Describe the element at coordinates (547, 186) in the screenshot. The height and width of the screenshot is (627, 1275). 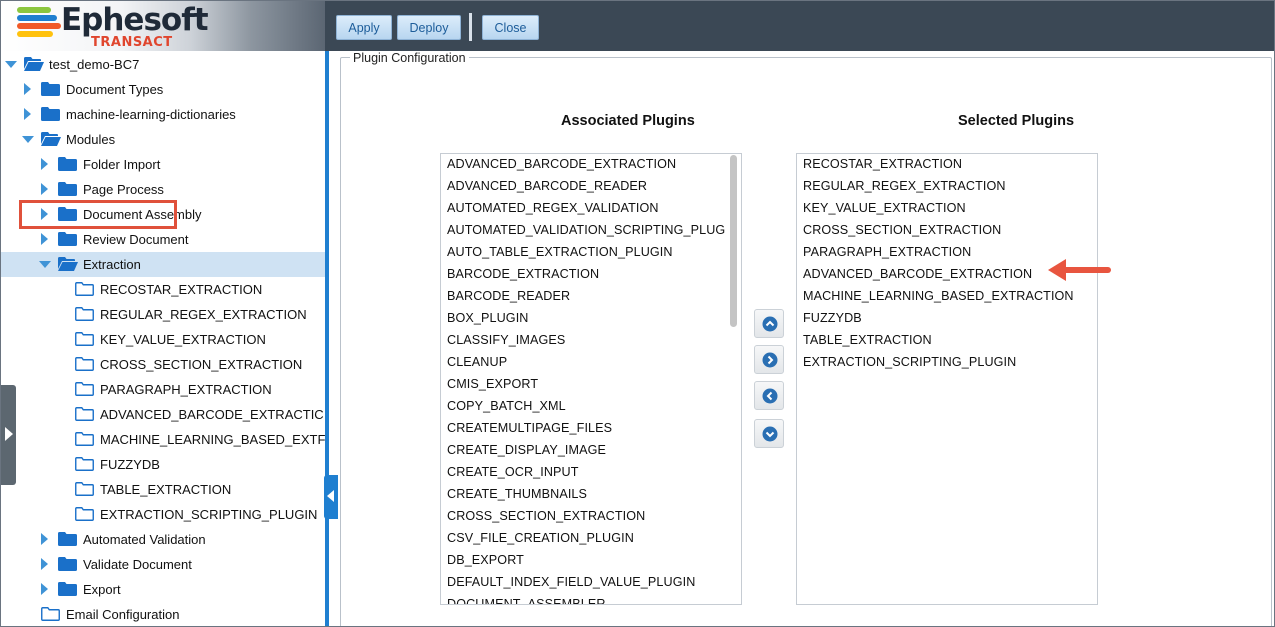
I see `associated-plugin-item: ADVANCED_BARCODE_READER` at that location.